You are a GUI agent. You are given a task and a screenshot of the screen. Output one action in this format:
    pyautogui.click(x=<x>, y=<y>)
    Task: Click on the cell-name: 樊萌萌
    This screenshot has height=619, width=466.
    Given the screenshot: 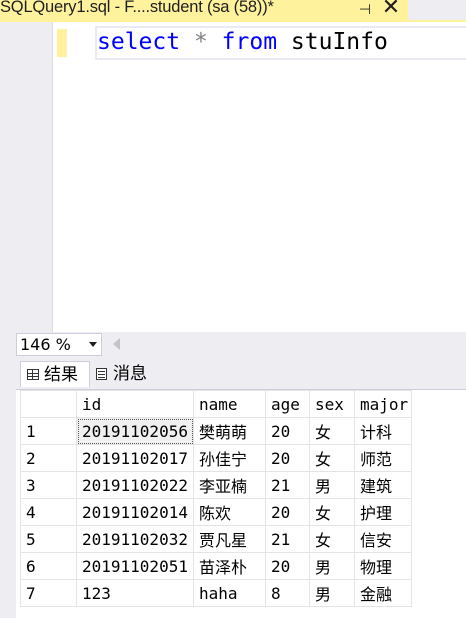 What is the action you would take?
    pyautogui.click(x=229, y=431)
    